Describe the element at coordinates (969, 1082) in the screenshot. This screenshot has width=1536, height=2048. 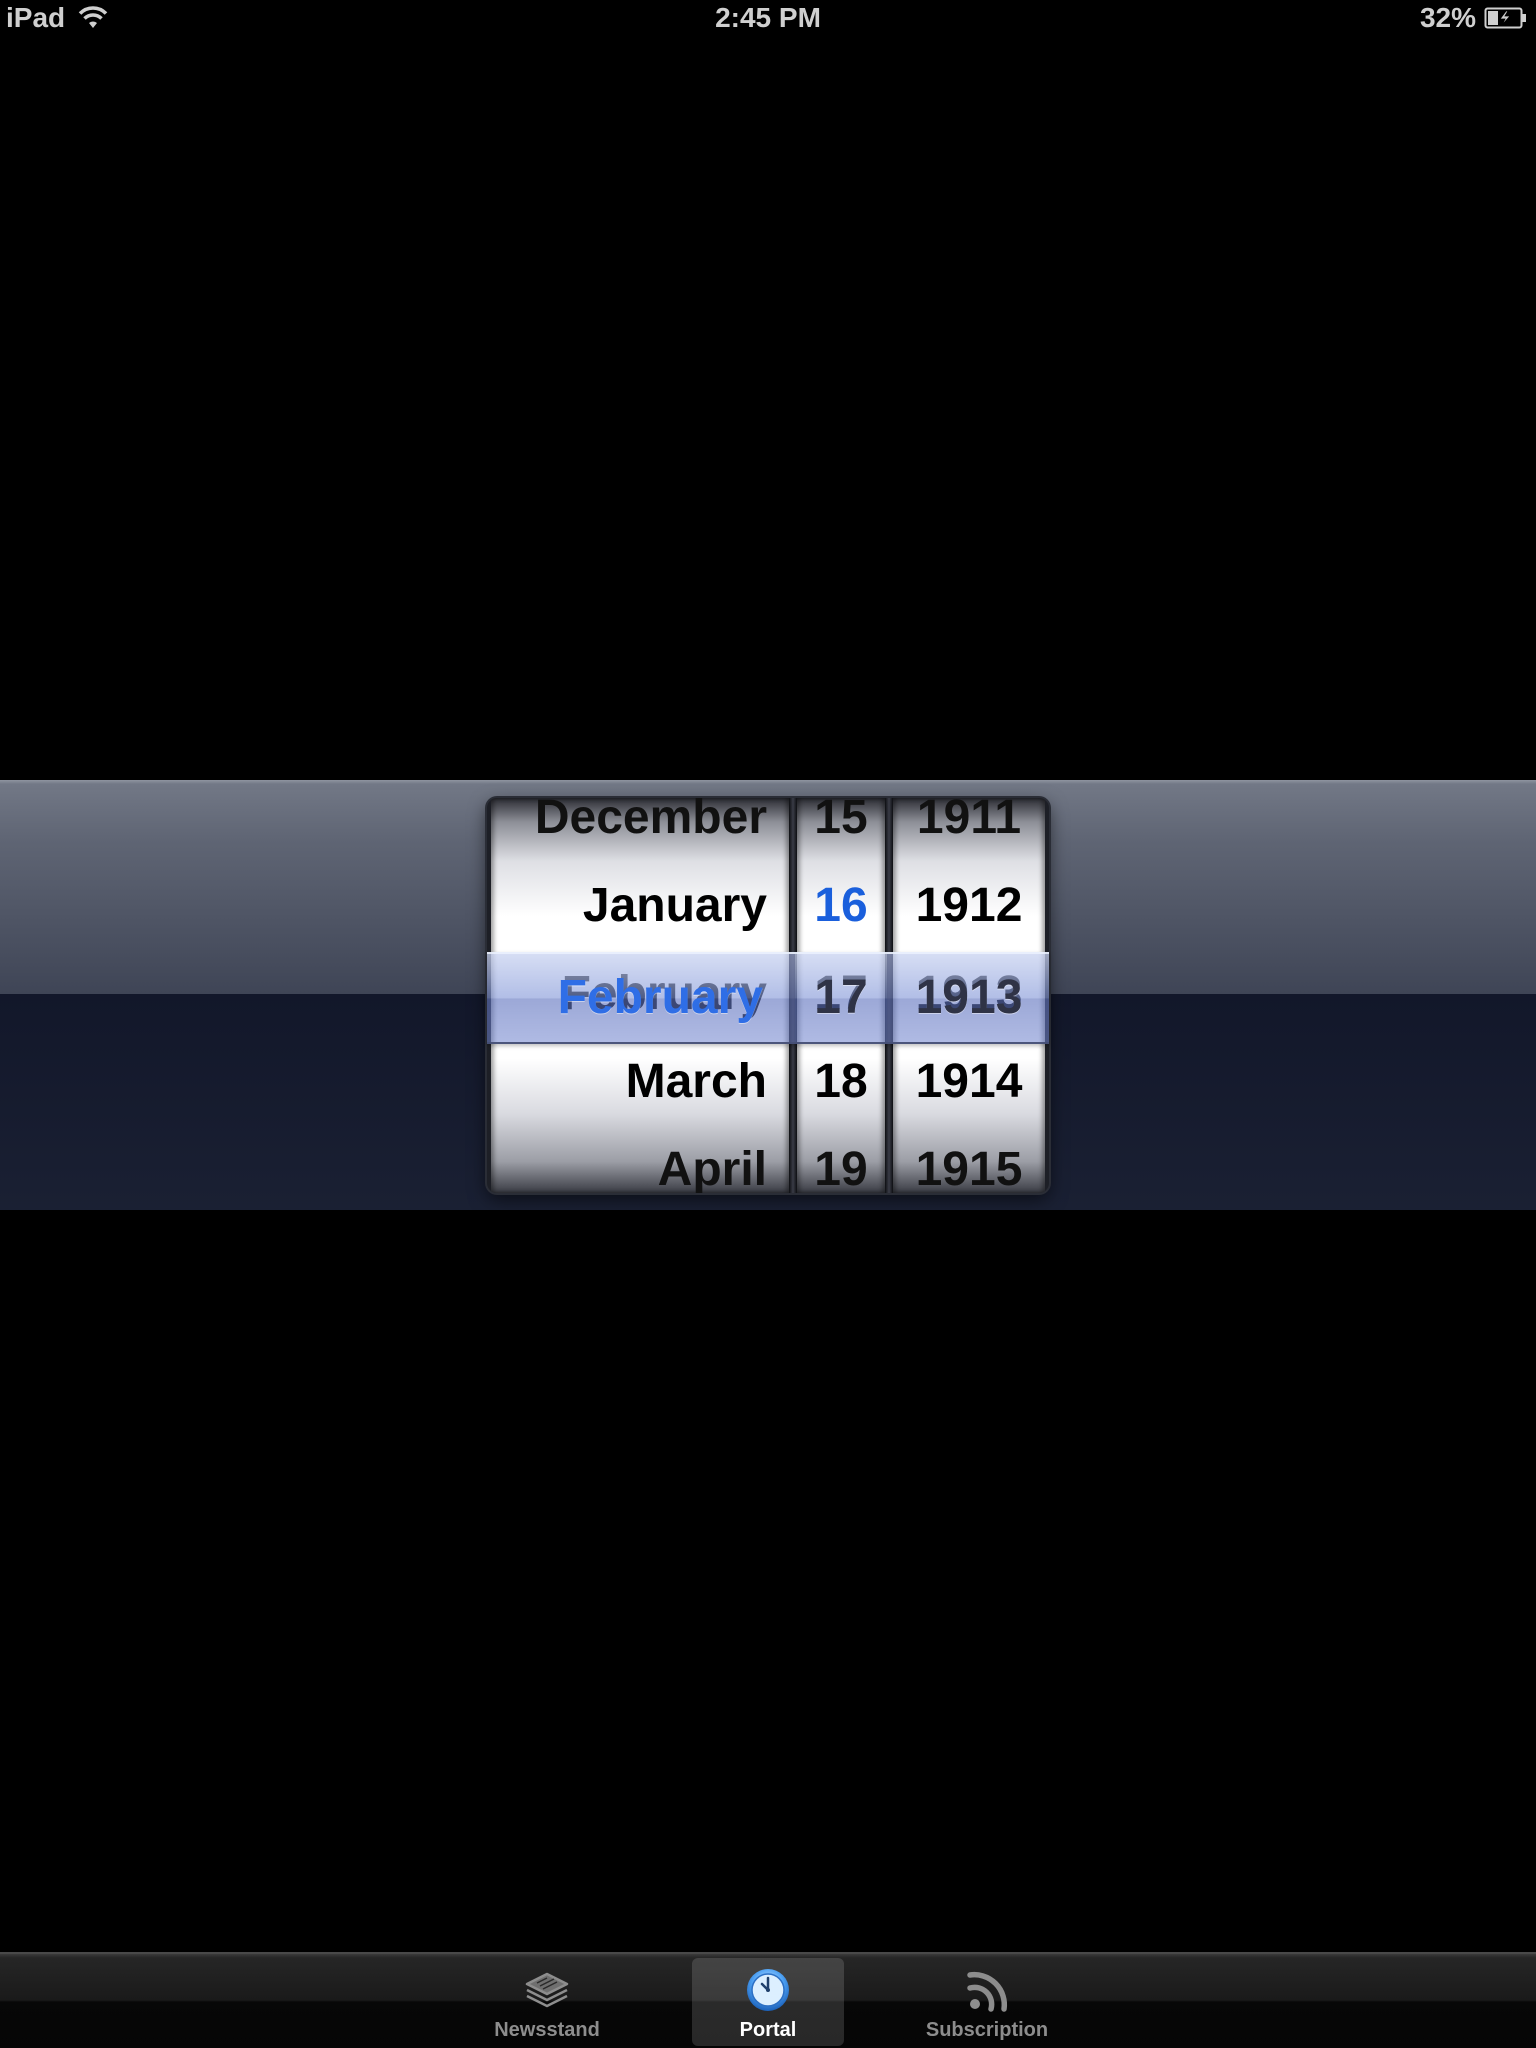
I see `year-row: 1914` at that location.